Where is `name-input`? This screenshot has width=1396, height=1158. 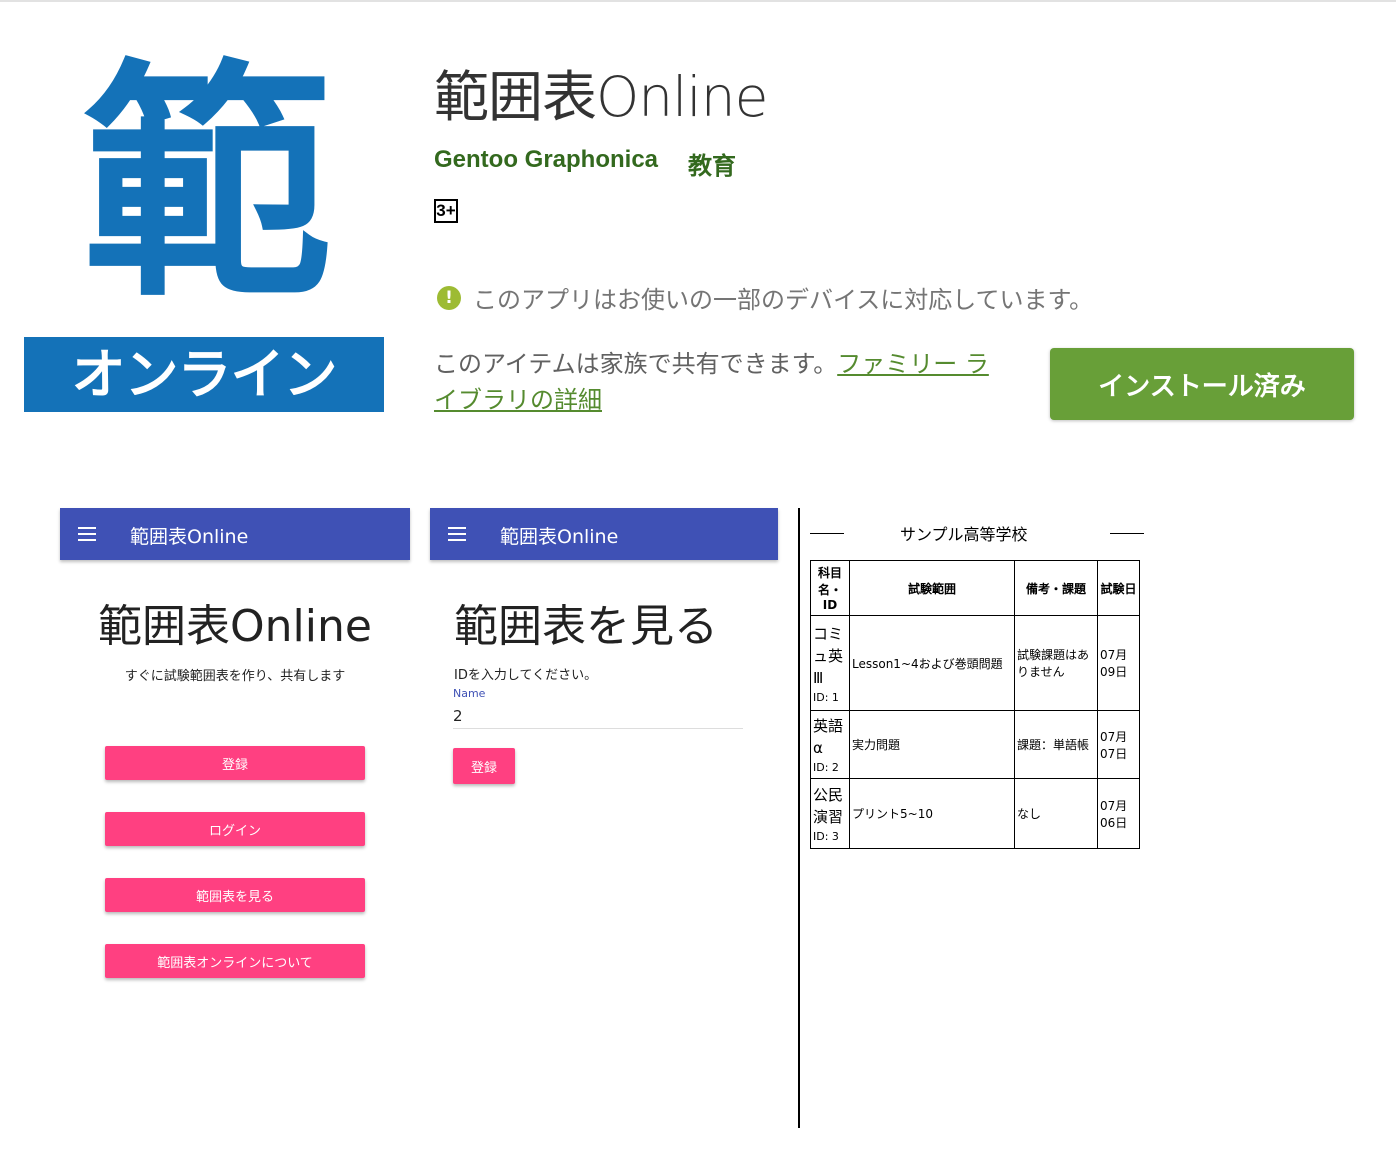
name-input is located at coordinates (598, 716).